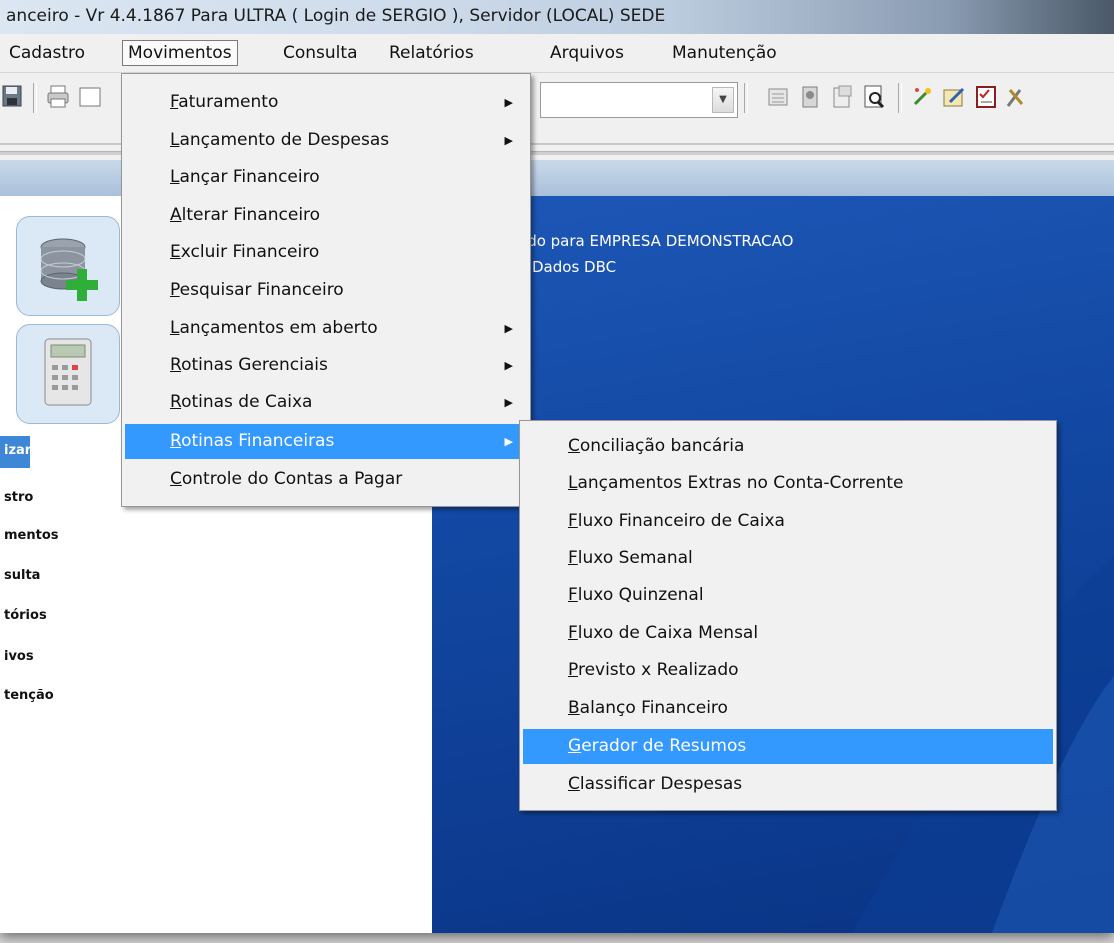 The image size is (1114, 943). What do you see at coordinates (740, 483) in the screenshot?
I see `menu-item-label: ançamentos Extras no Conta-Corrente` at bounding box center [740, 483].